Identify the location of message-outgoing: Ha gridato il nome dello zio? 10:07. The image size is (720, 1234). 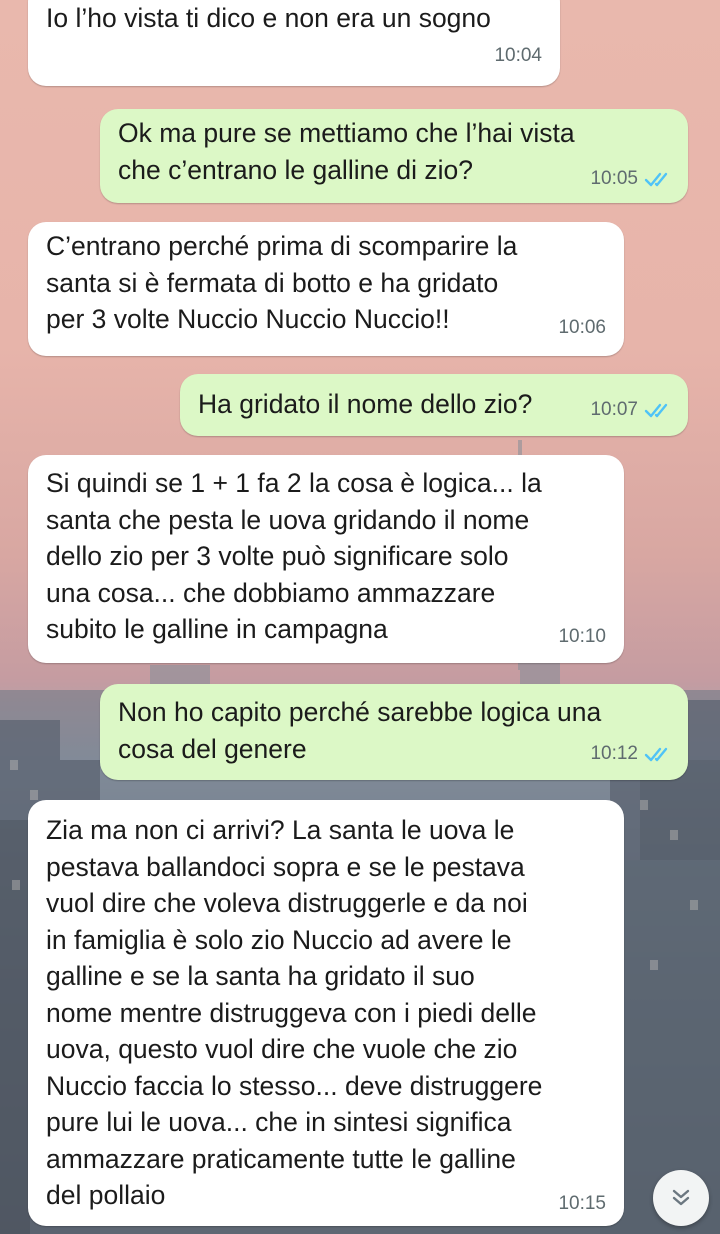
(434, 405).